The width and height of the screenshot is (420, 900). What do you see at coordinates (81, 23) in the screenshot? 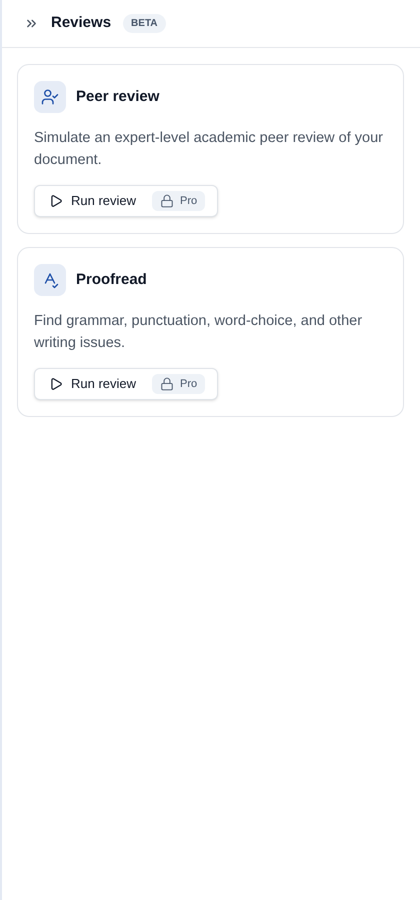
I see `panel-title: Reviews` at bounding box center [81, 23].